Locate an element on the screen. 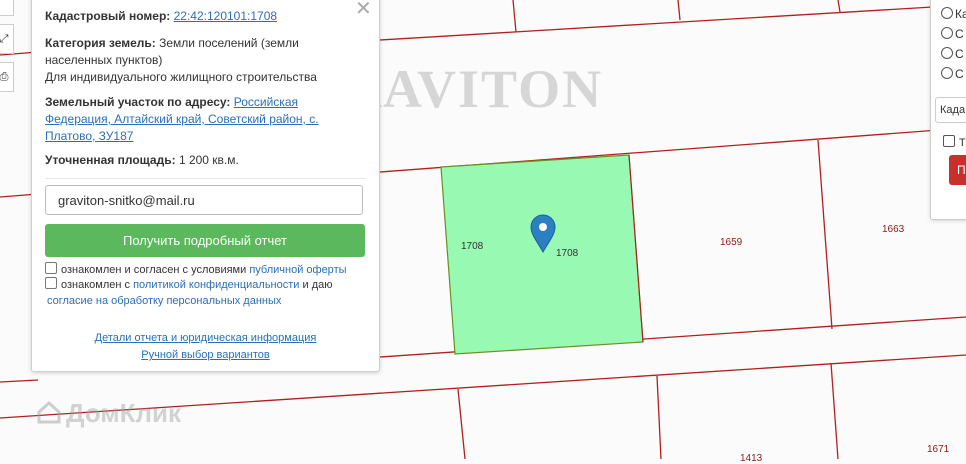 The image size is (966, 464). land-category-value-2: населенных пунктов) is located at coordinates (104, 60).